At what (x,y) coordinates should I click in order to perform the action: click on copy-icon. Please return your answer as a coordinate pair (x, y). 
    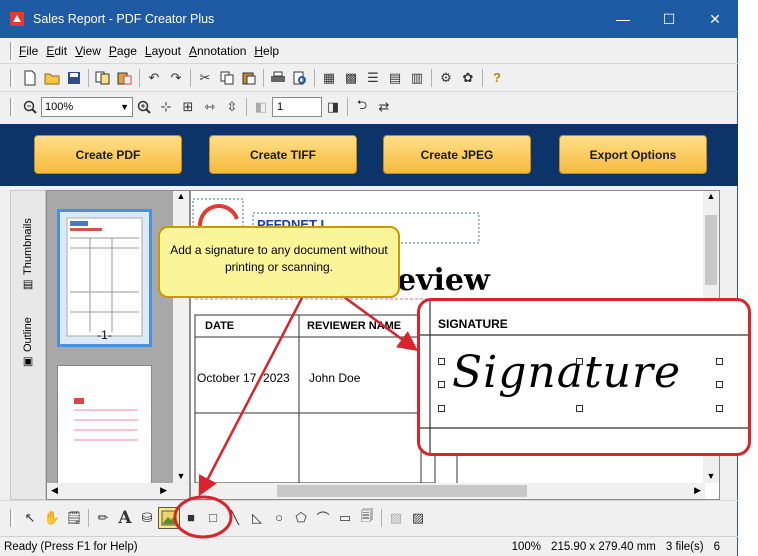
    Looking at the image, I should click on (227, 78).